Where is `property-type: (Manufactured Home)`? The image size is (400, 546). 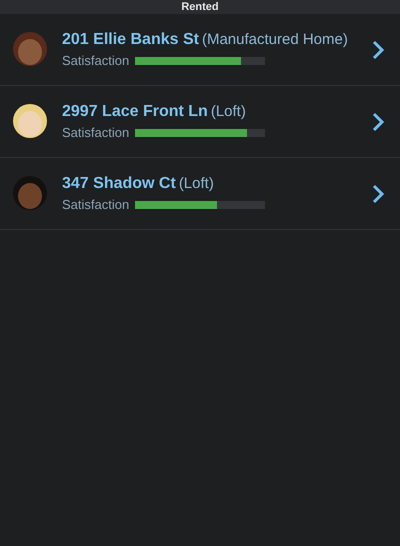
property-type: (Manufactured Home) is located at coordinates (275, 39).